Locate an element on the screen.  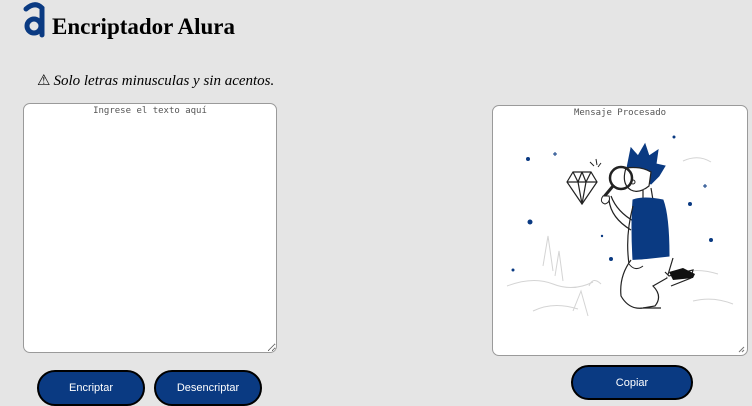
warning-text: Solo letras minusculas y sin acentos. is located at coordinates (164, 81).